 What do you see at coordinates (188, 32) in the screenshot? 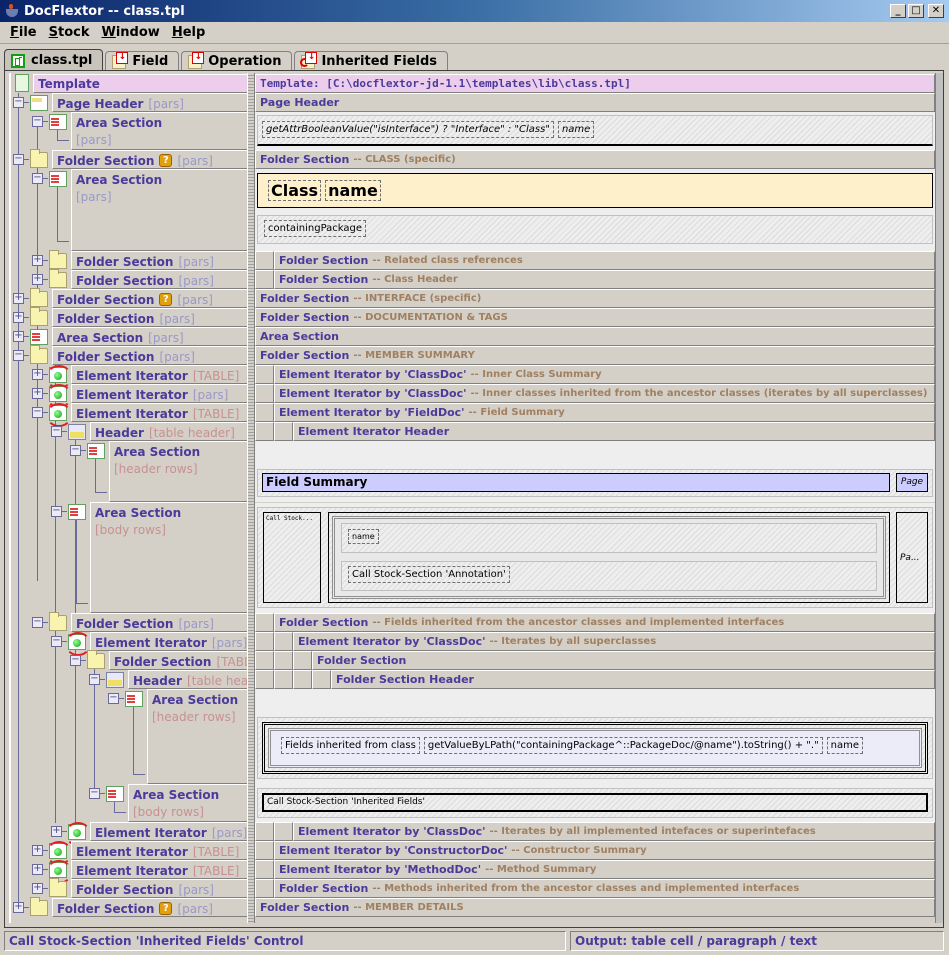
I see `menu-help: Help` at bounding box center [188, 32].